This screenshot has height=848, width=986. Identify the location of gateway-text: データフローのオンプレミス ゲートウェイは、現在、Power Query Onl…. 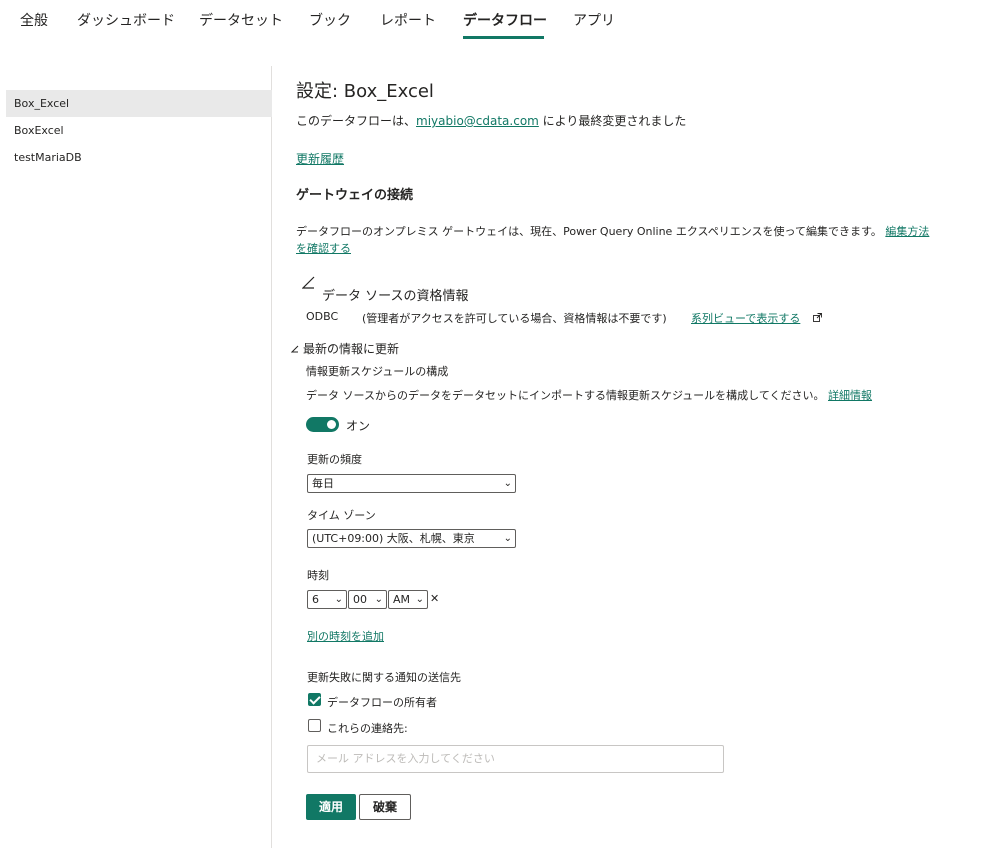
(589, 231).